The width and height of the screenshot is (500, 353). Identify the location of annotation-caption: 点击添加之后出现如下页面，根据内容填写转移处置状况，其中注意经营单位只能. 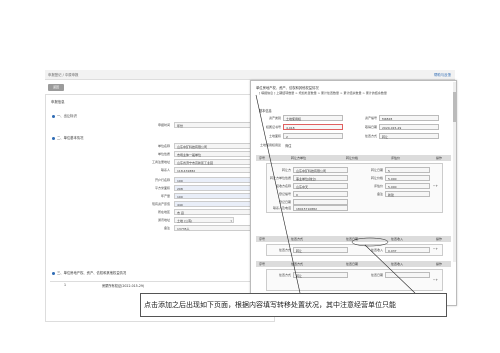
(270, 305).